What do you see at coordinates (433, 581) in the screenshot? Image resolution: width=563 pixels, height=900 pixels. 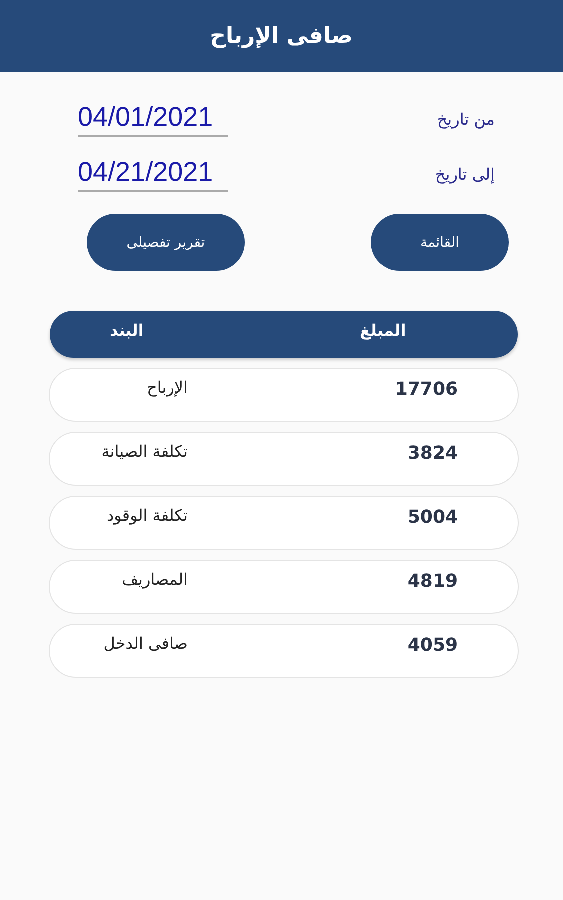 I see `amount-cell: 4819` at bounding box center [433, 581].